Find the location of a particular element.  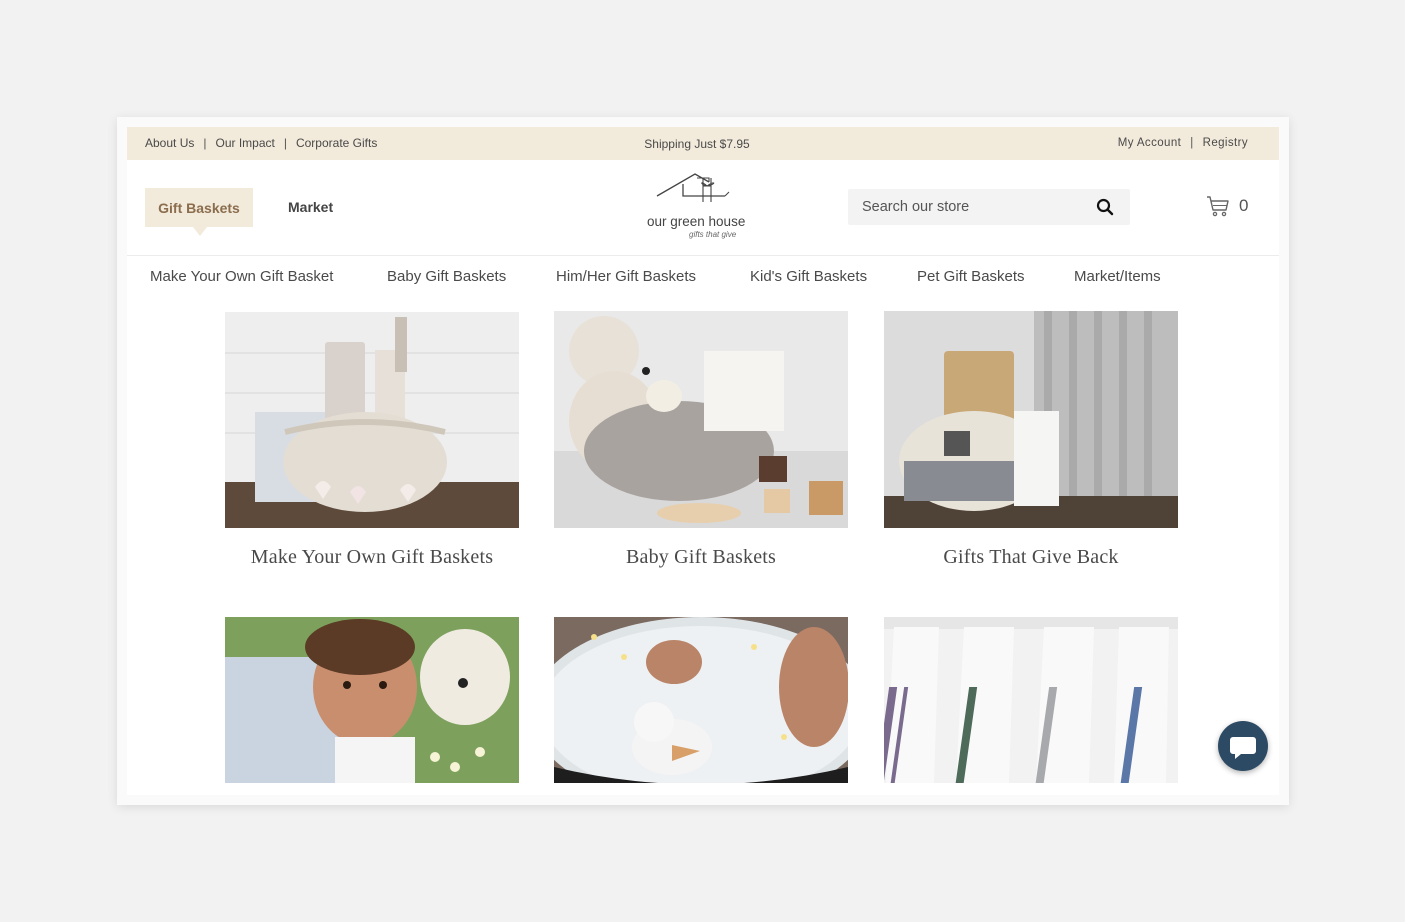

card-towels is located at coordinates (1031, 700).